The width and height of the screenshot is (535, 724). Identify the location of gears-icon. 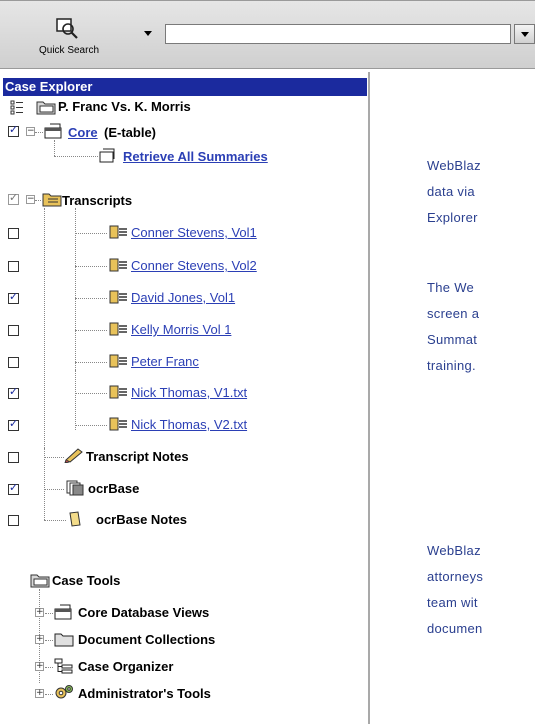
(64, 692).